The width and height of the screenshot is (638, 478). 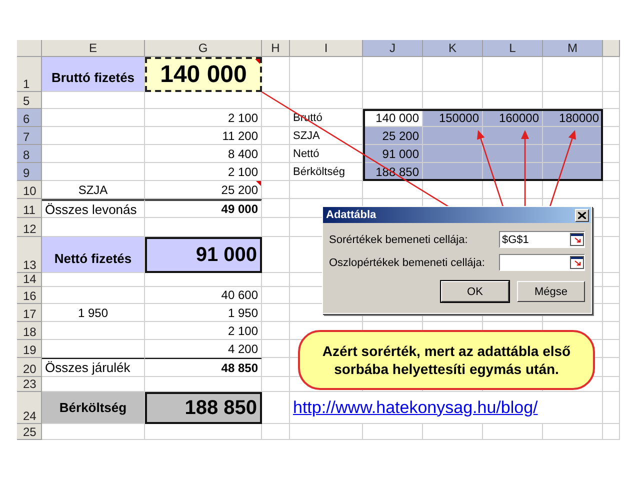 What do you see at coordinates (29, 384) in the screenshot?
I see `row-header: 23` at bounding box center [29, 384].